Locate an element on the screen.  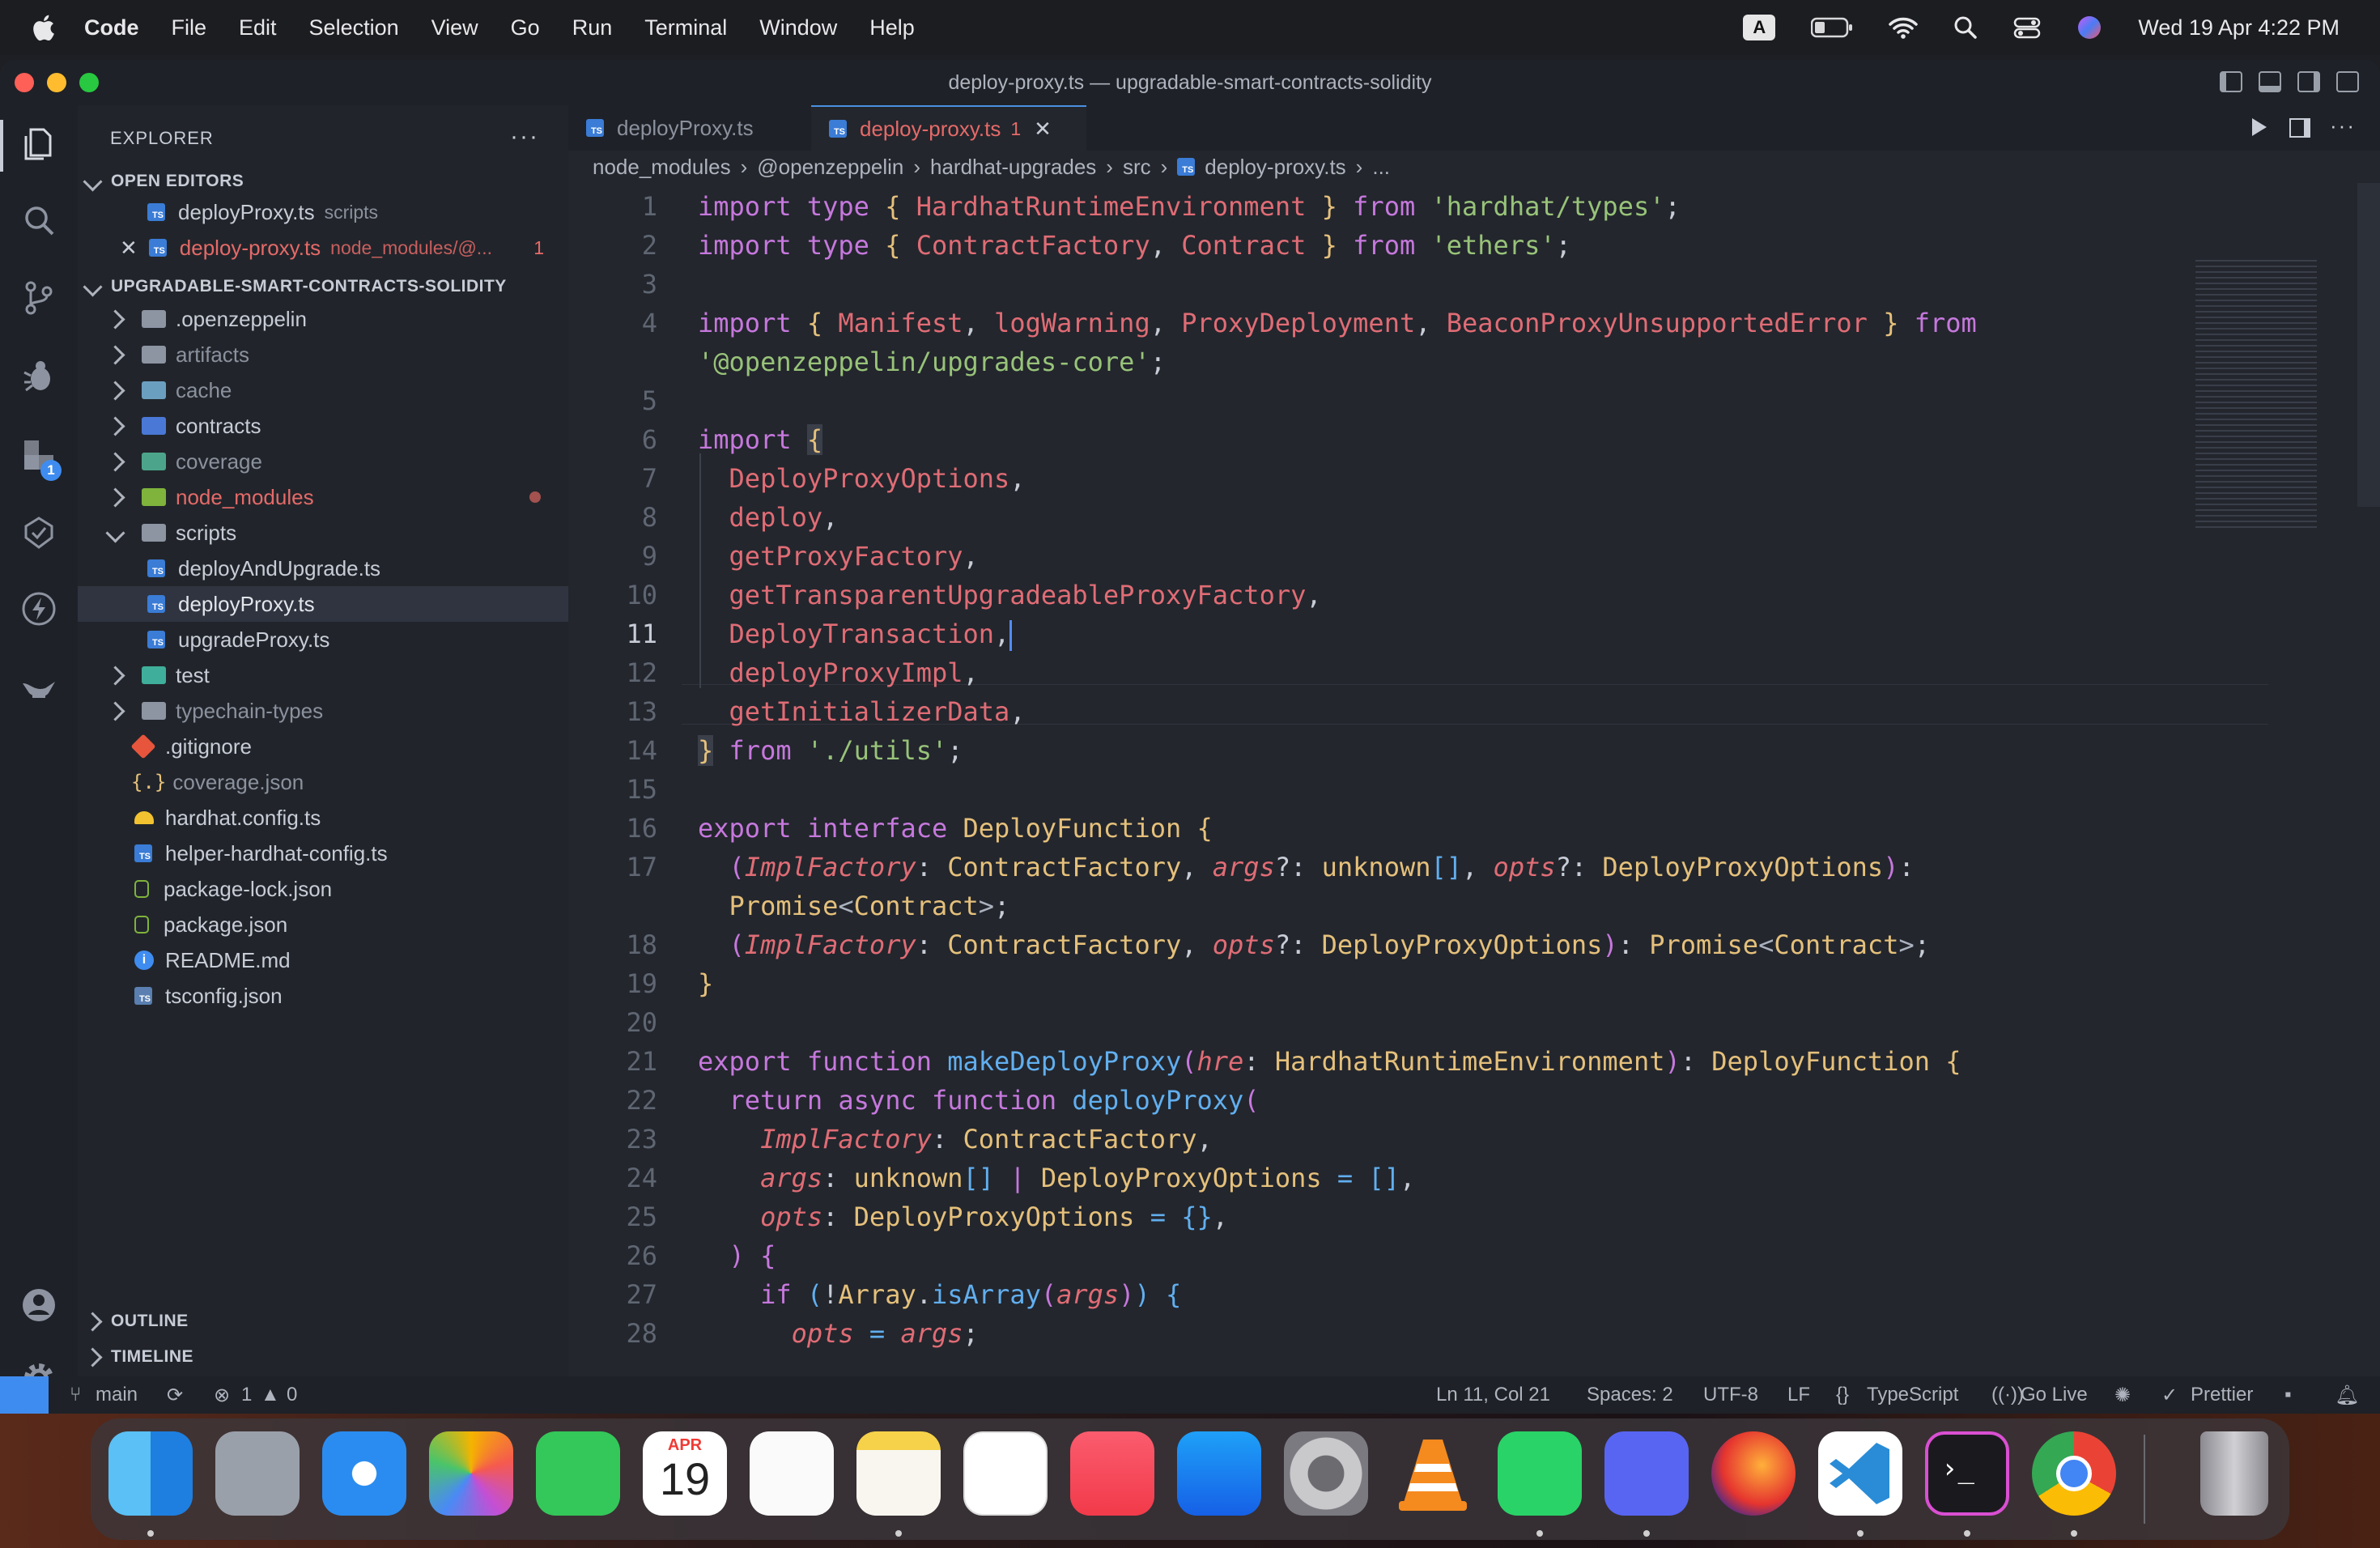
breadcrumb-item: @openzeppelin is located at coordinates (830, 167).